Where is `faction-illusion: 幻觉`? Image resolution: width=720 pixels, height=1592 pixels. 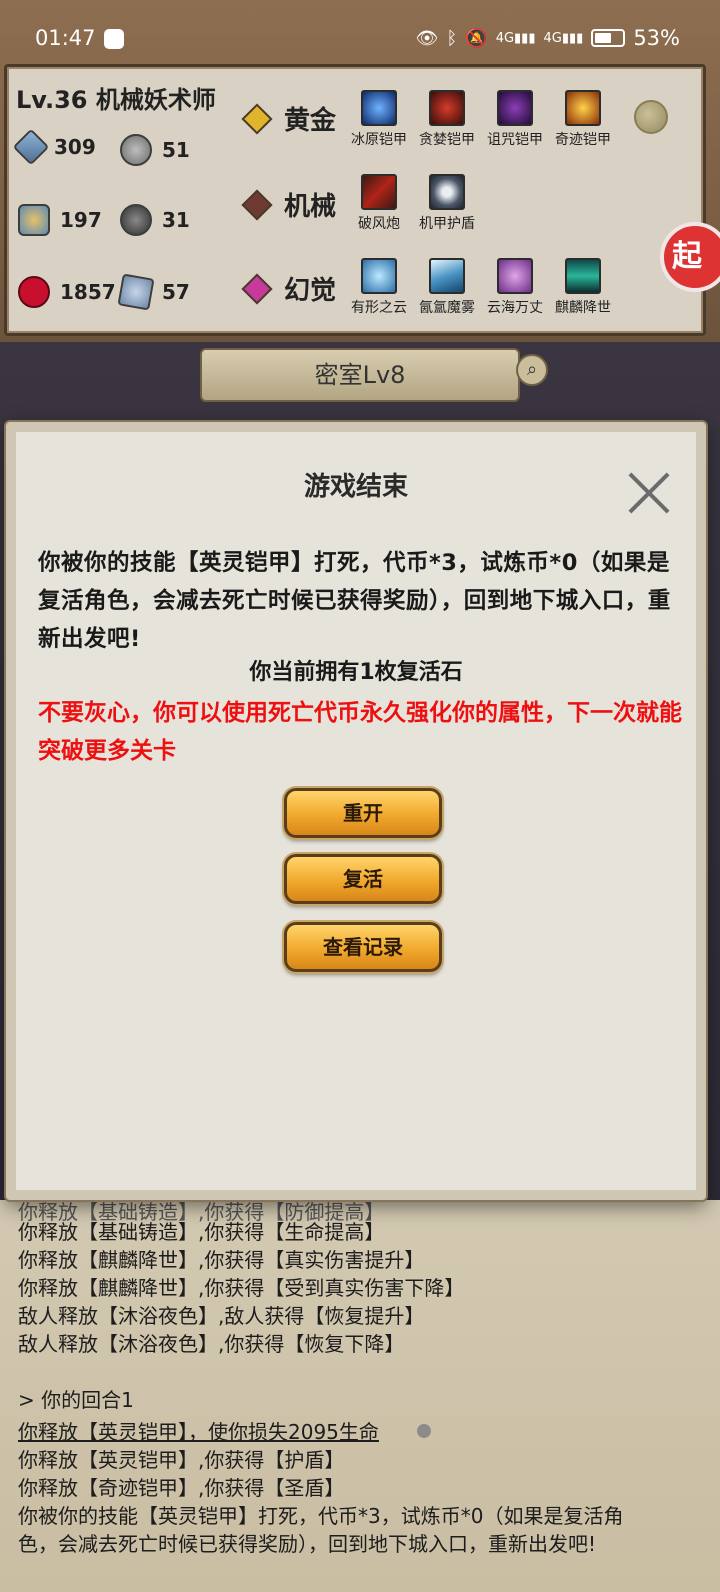
faction-illusion: 幻觉 is located at coordinates (288, 288).